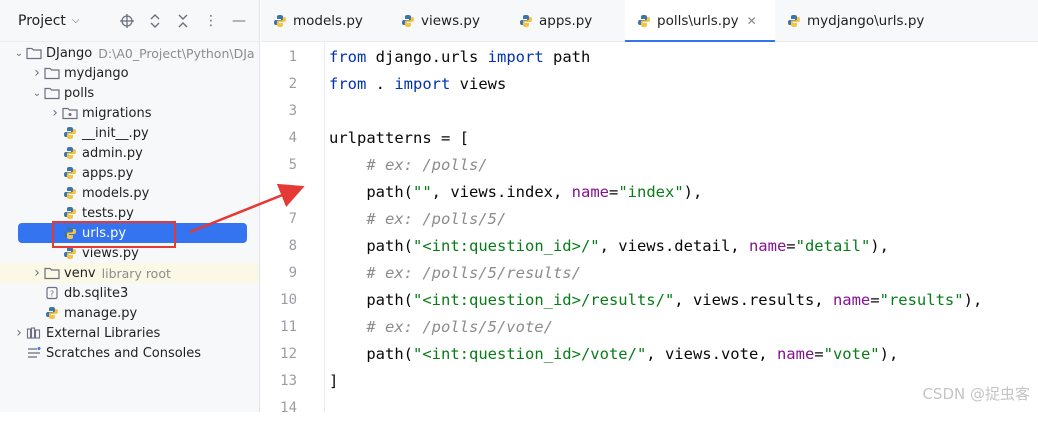 This screenshot has width=1038, height=422. I want to click on tree-item: __init__.py, so click(129, 133).